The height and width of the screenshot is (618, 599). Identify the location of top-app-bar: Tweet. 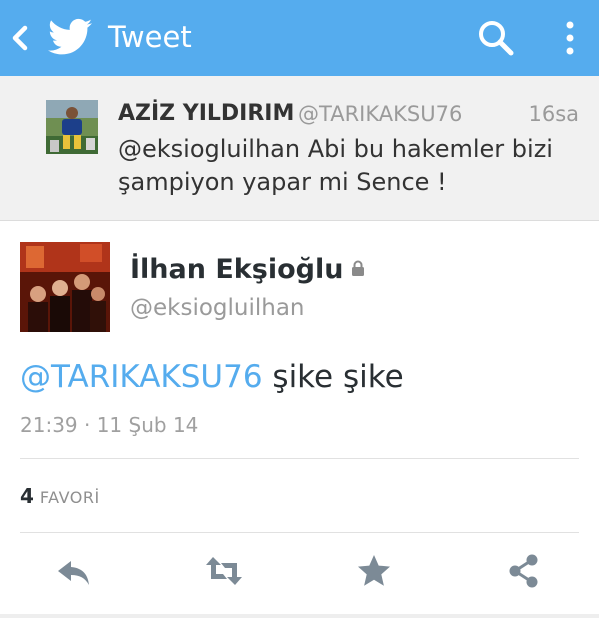
(299, 38).